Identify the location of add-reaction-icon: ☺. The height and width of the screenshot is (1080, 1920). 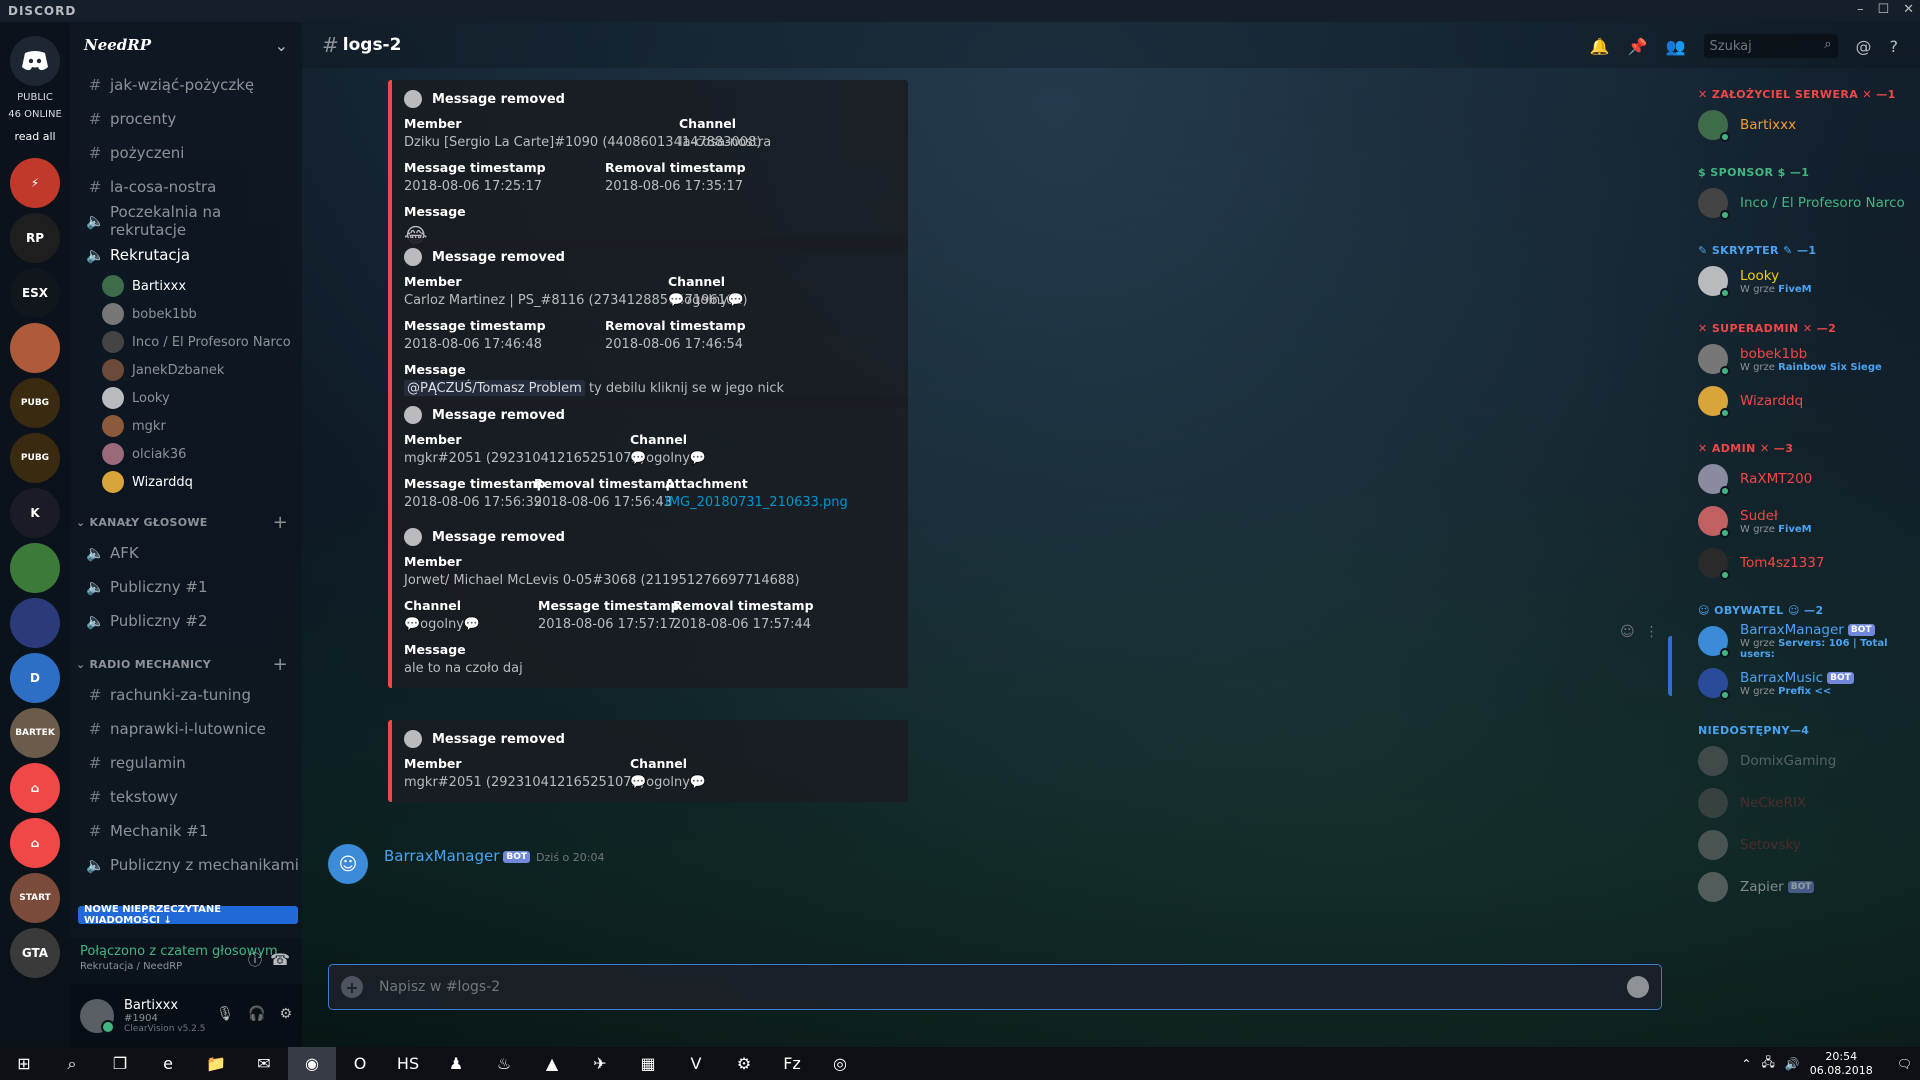
(1627, 632).